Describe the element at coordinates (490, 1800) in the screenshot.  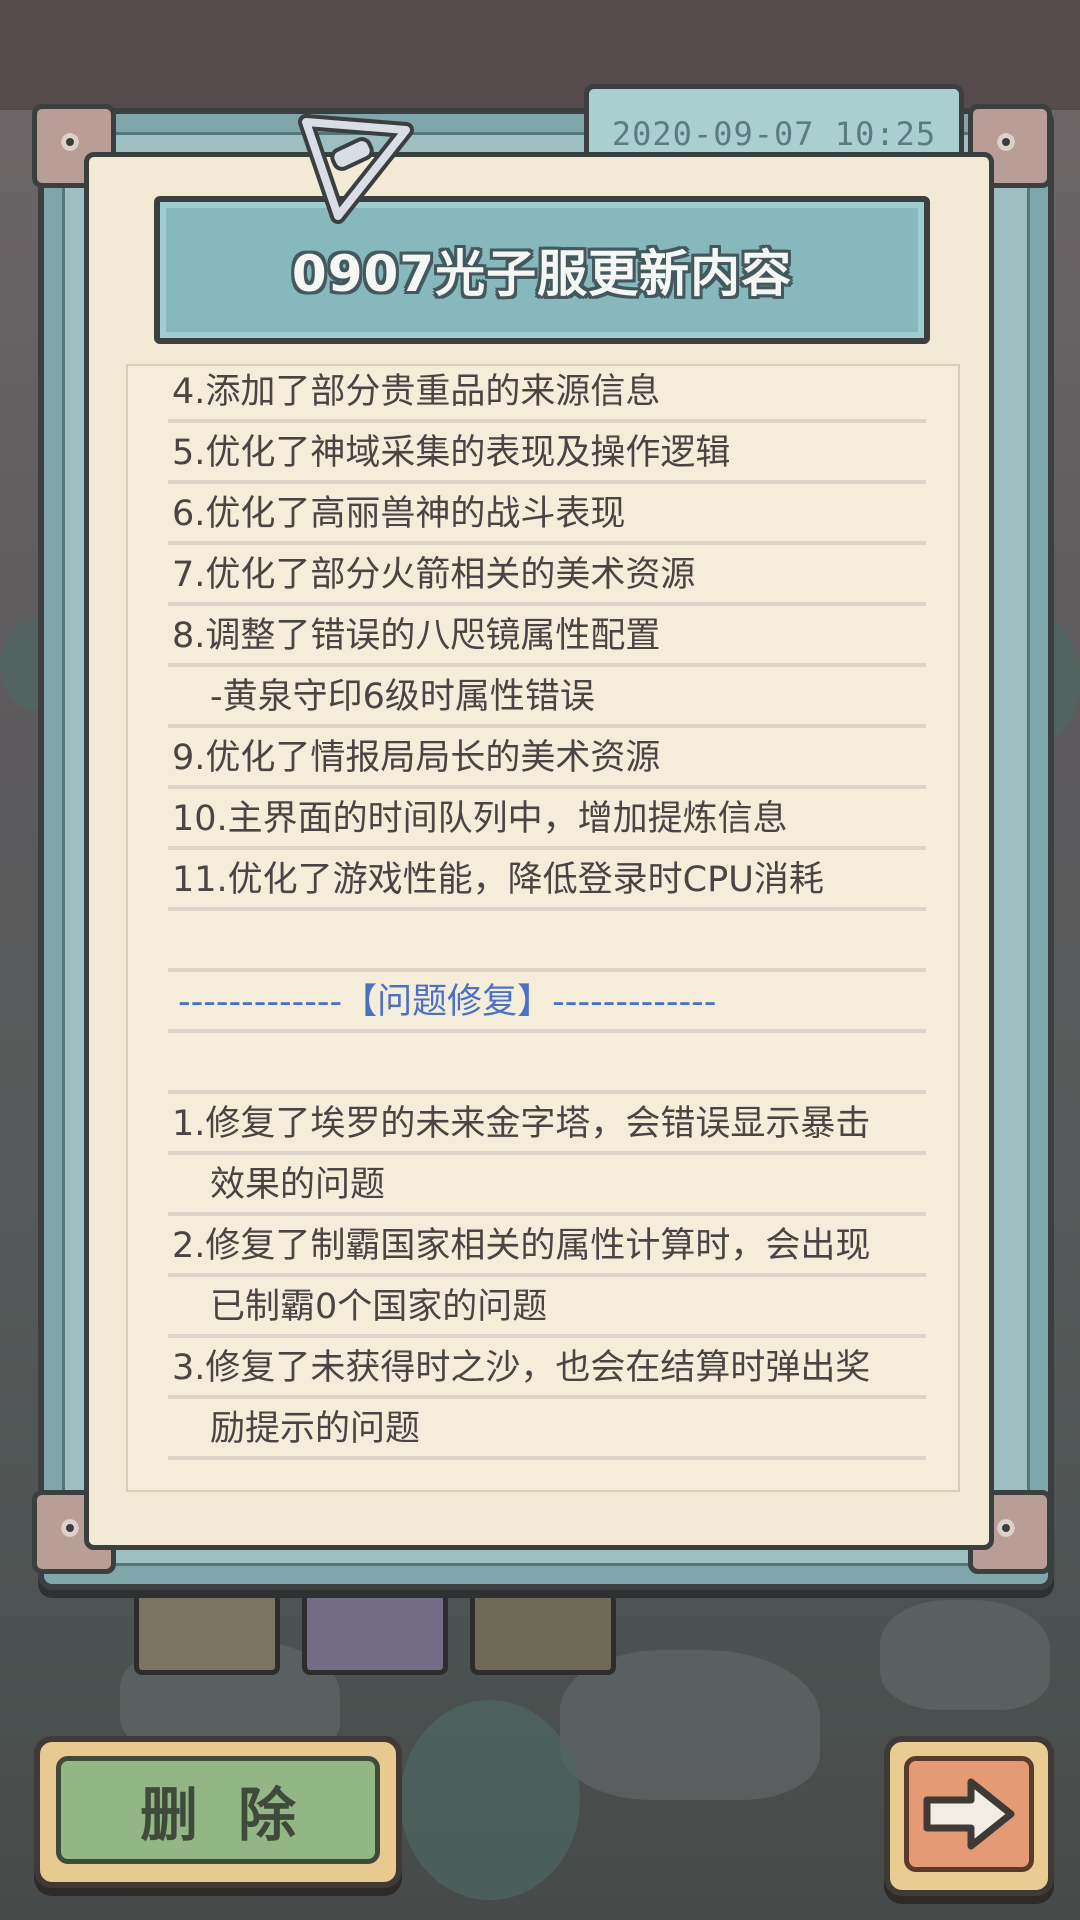
I see `background-plant` at that location.